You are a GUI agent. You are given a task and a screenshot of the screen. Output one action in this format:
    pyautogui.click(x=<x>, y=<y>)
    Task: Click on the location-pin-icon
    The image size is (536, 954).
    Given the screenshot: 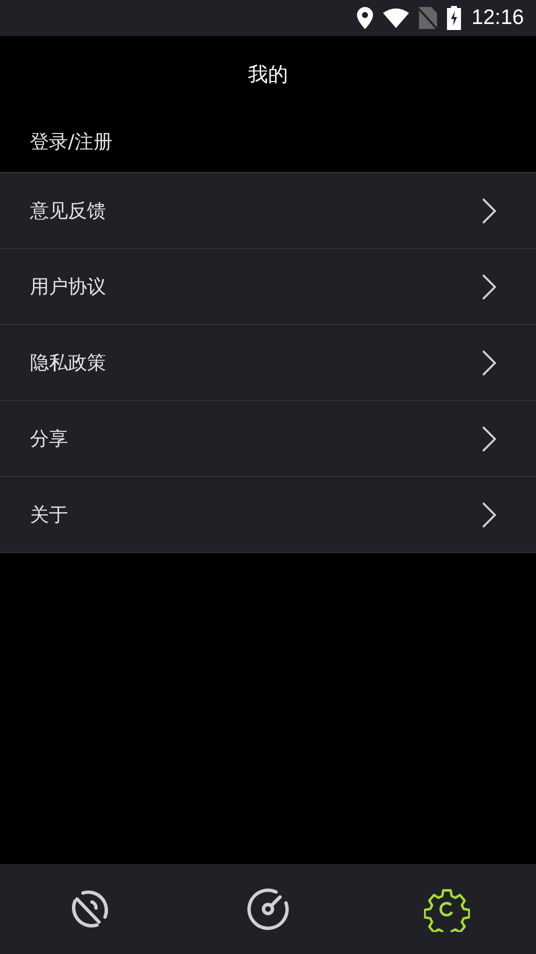 What is the action you would take?
    pyautogui.click(x=365, y=18)
    